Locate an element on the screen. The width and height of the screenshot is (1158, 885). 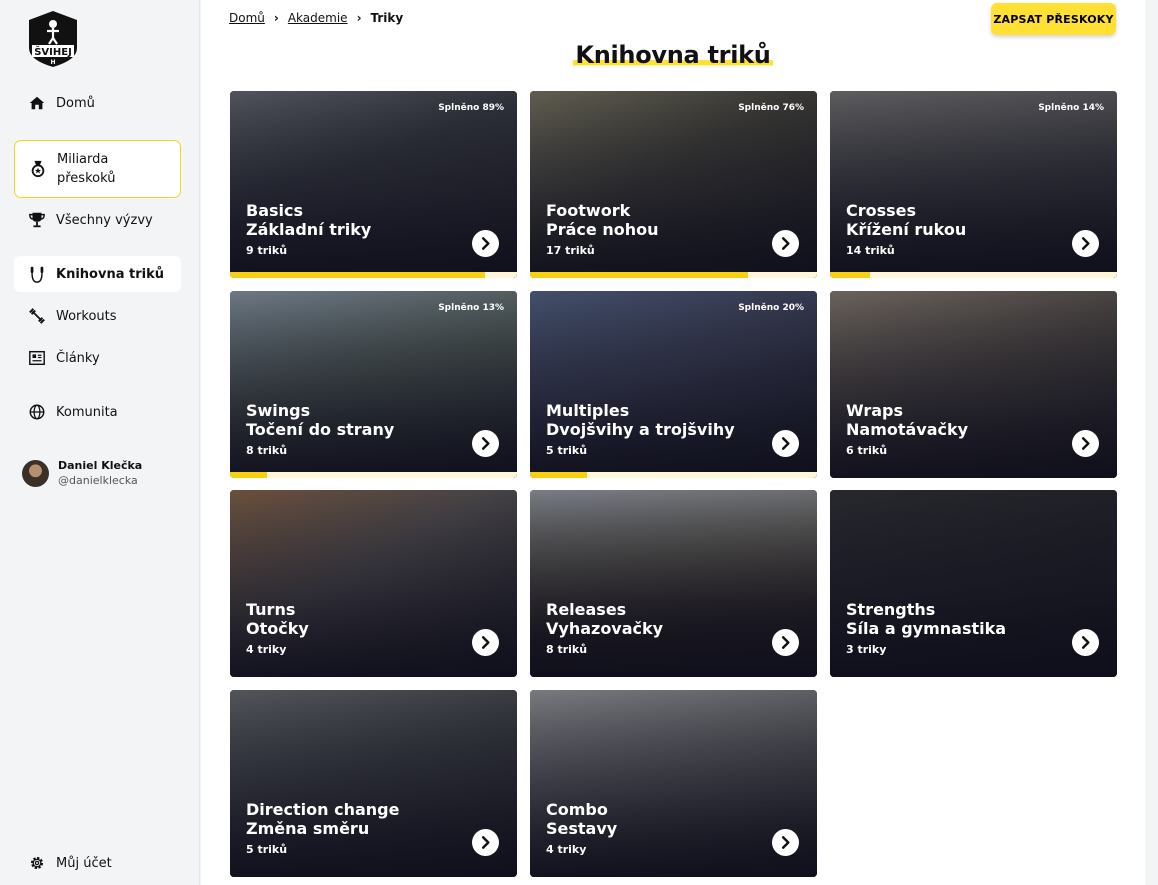
card-title-cz: Síla a gymnastika is located at coordinates (926, 628).